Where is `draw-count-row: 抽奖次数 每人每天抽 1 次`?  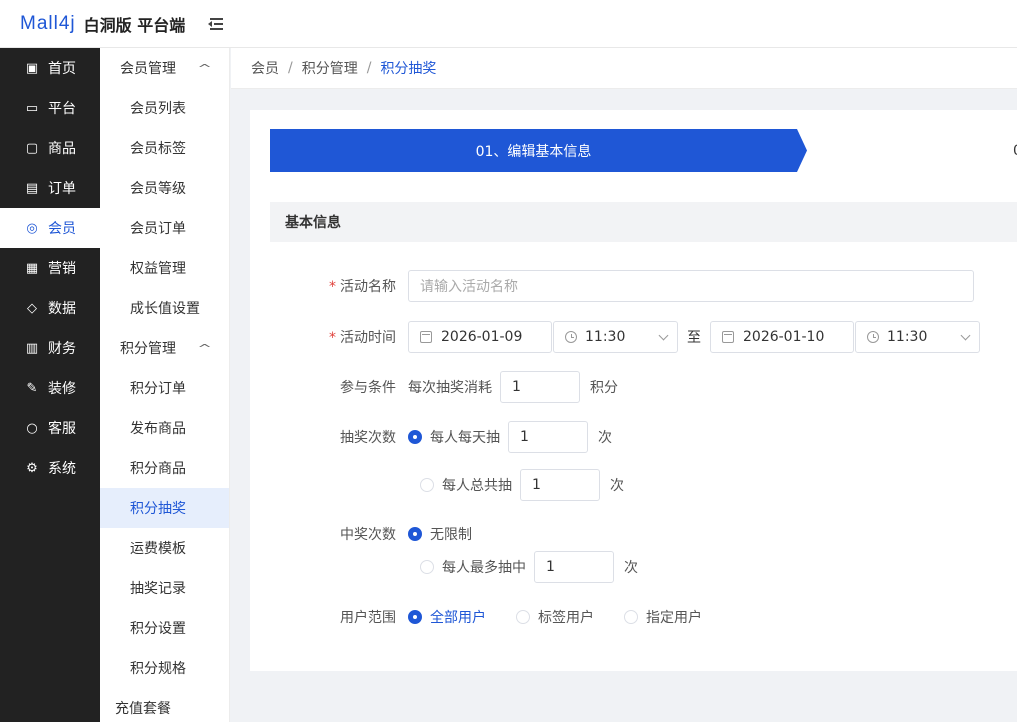
draw-count-row: 抽奖次数 每人每天抽 1 次 is located at coordinates (431, 437).